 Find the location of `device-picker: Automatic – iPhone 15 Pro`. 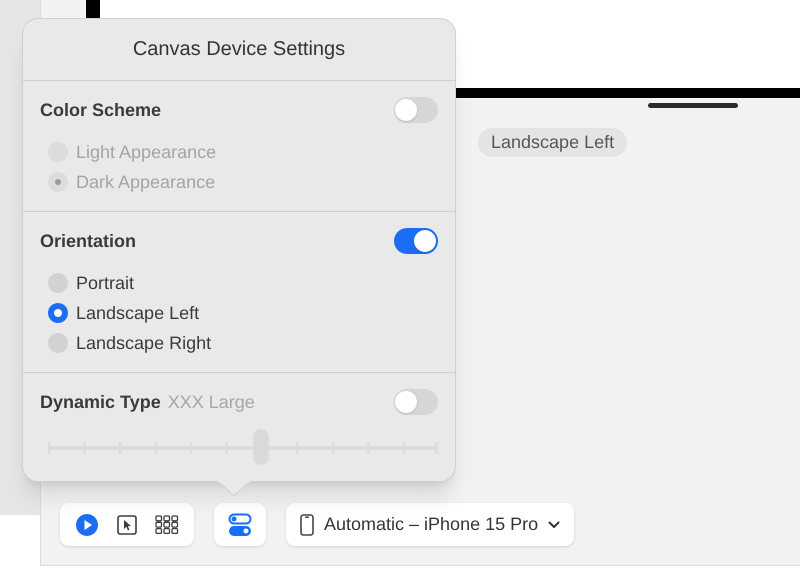

device-picker: Automatic – iPhone 15 Pro is located at coordinates (430, 524).